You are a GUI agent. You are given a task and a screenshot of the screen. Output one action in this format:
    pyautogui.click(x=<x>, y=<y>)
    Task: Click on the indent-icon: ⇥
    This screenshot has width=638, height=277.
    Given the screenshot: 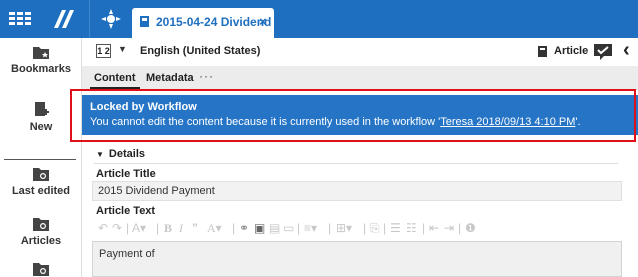 What is the action you would take?
    pyautogui.click(x=449, y=228)
    